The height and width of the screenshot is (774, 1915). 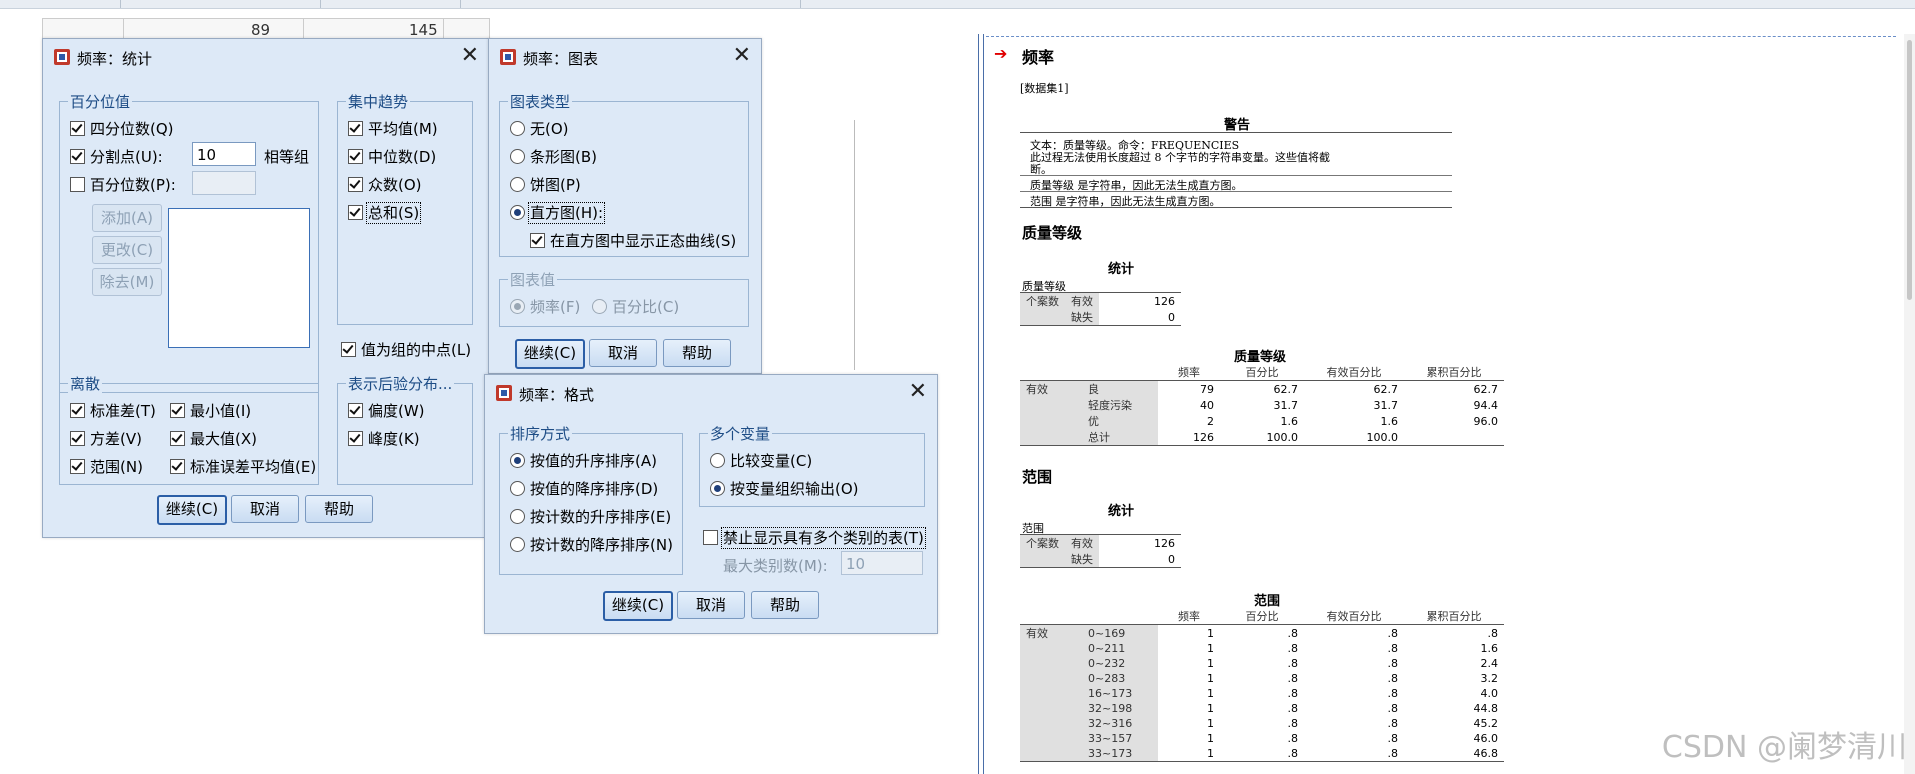 I want to click on viewer-scrollbar, so click(x=1909, y=404).